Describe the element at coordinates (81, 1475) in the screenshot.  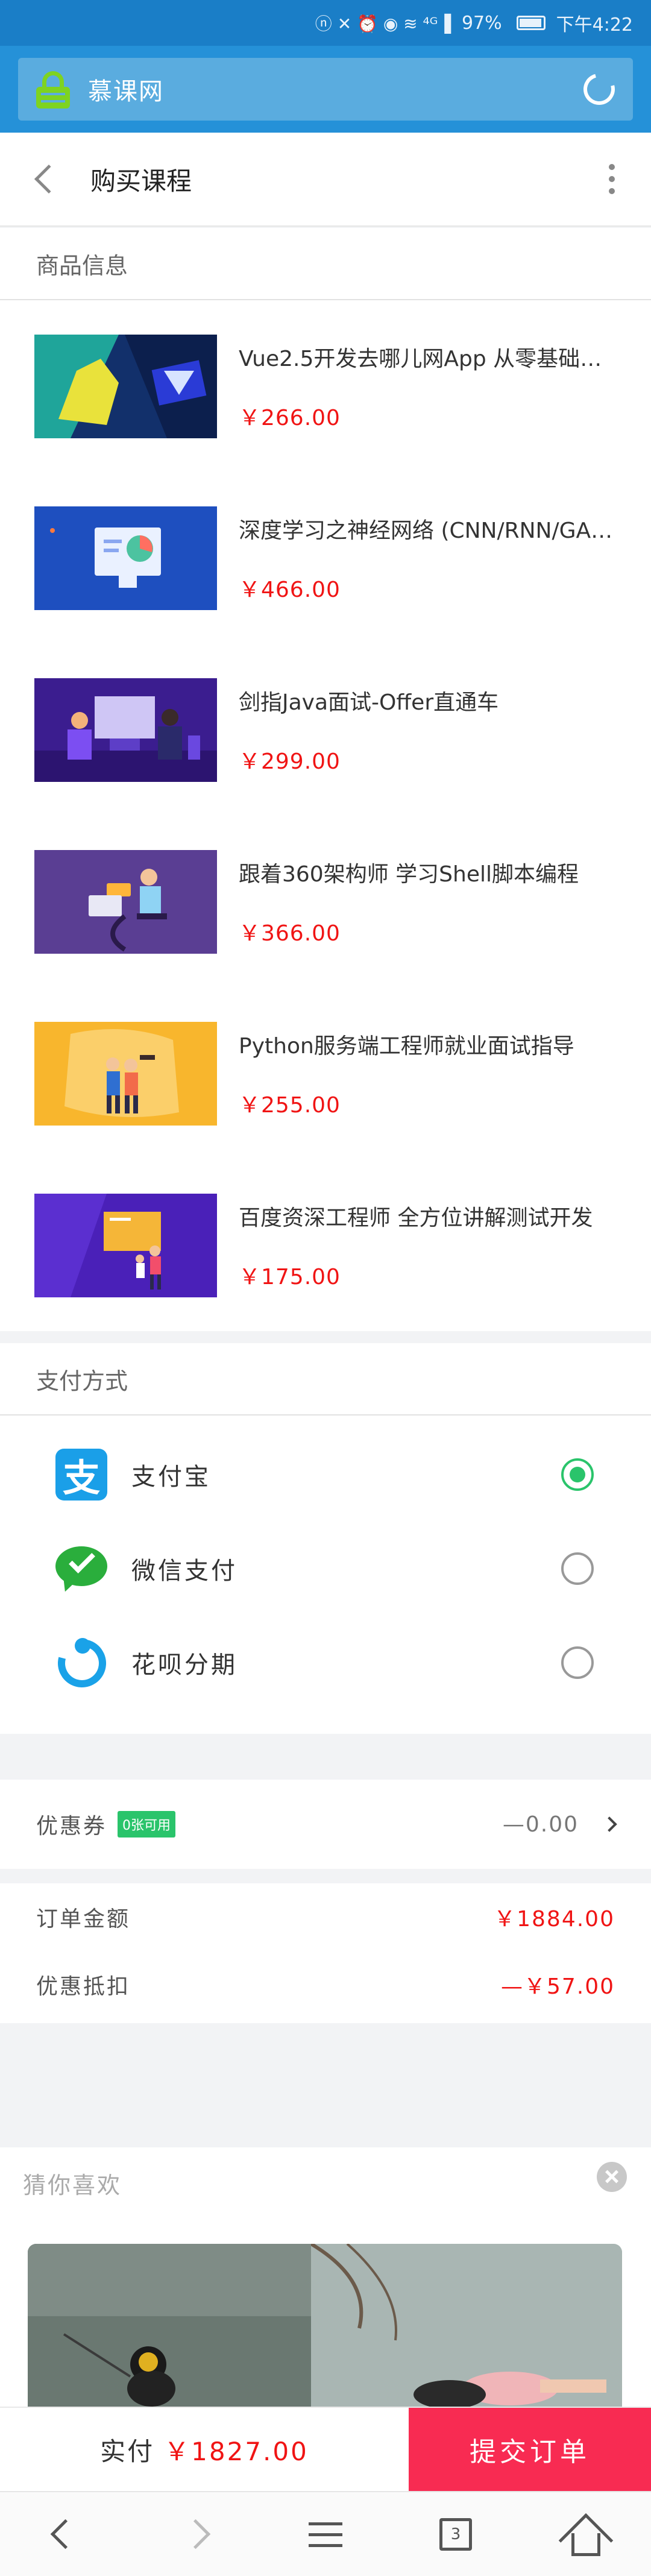
I see `alipay-icon: 支` at that location.